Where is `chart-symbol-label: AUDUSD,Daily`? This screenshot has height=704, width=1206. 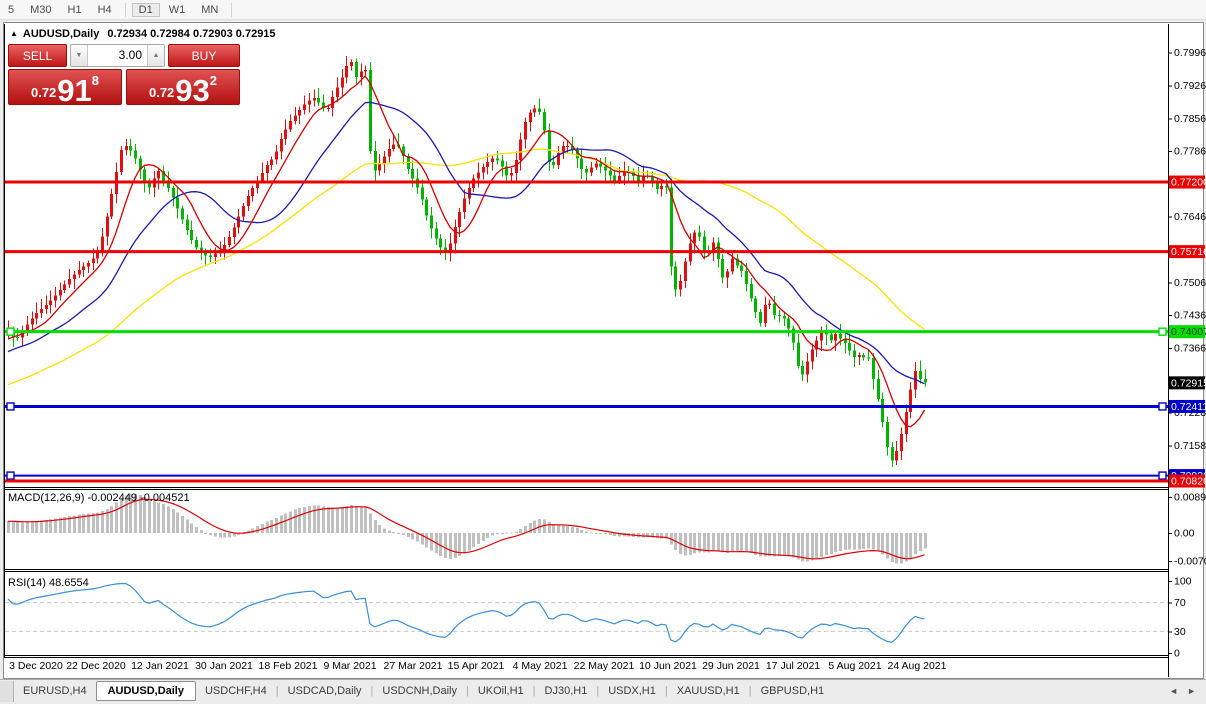 chart-symbol-label: AUDUSD,Daily is located at coordinates (61, 34).